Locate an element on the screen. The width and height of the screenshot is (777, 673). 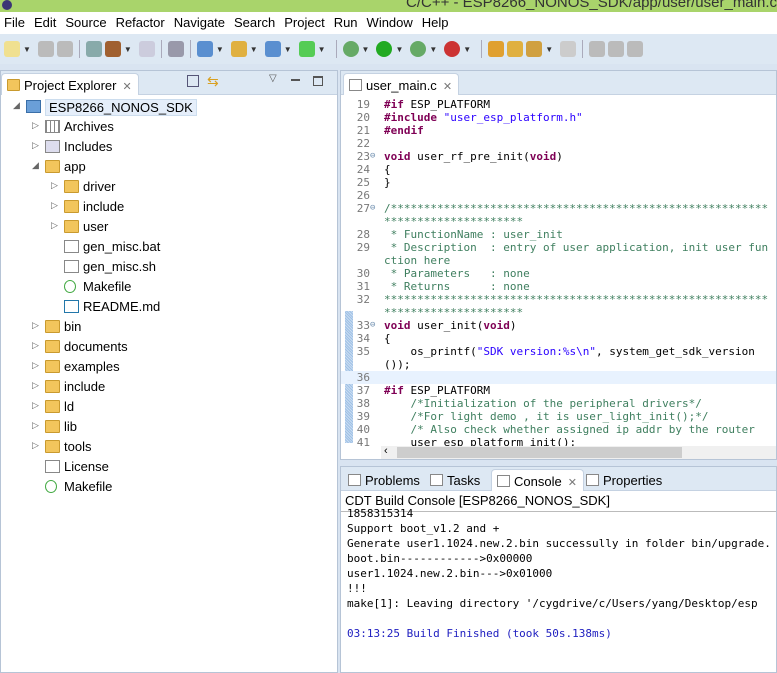
search-icon is located at coordinates (534, 49).